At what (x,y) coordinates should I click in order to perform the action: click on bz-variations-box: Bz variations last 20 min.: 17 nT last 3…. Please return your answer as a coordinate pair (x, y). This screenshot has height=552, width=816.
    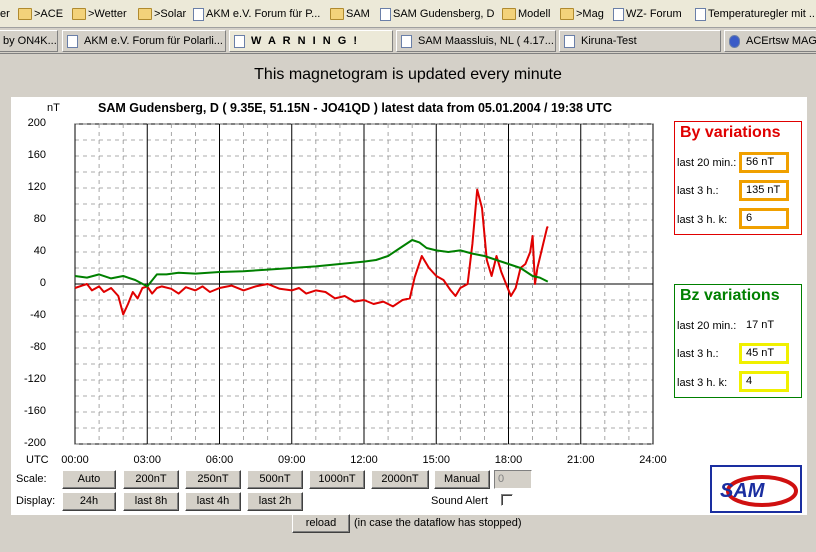
    Looking at the image, I should click on (738, 341).